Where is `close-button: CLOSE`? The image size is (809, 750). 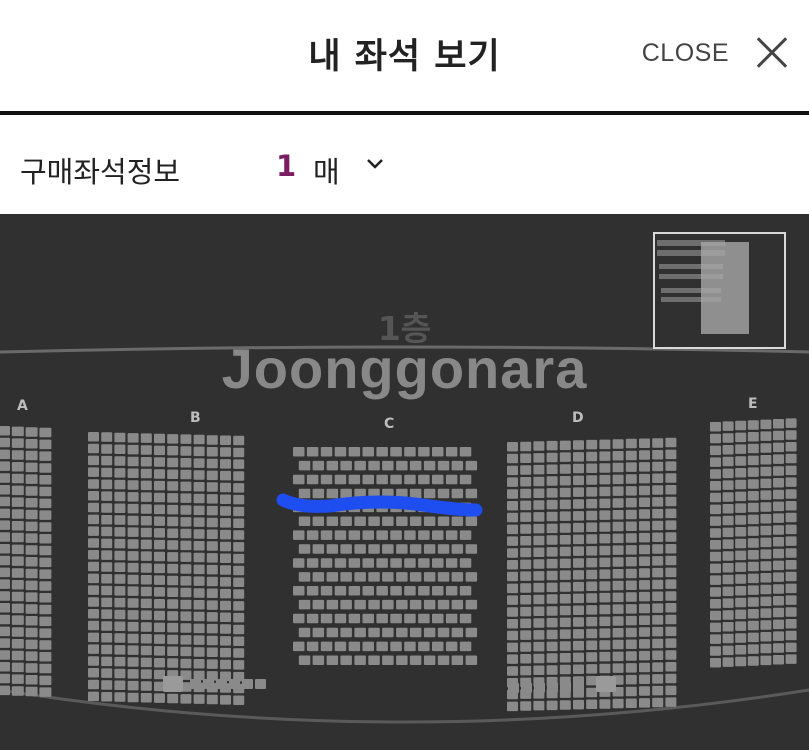 close-button: CLOSE is located at coordinates (715, 53).